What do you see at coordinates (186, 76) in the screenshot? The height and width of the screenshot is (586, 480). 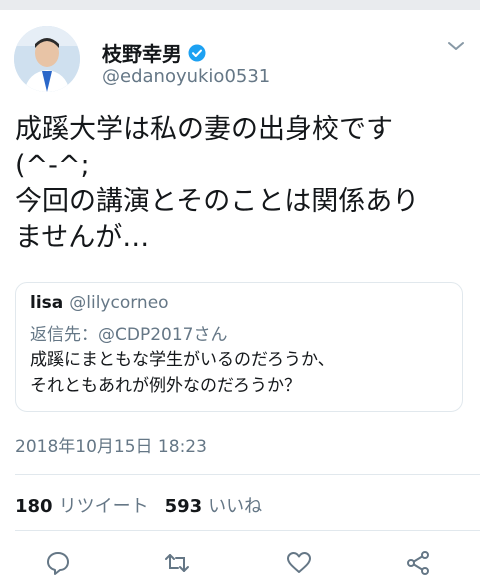 I see `user-handle: @edanoyukio0531` at bounding box center [186, 76].